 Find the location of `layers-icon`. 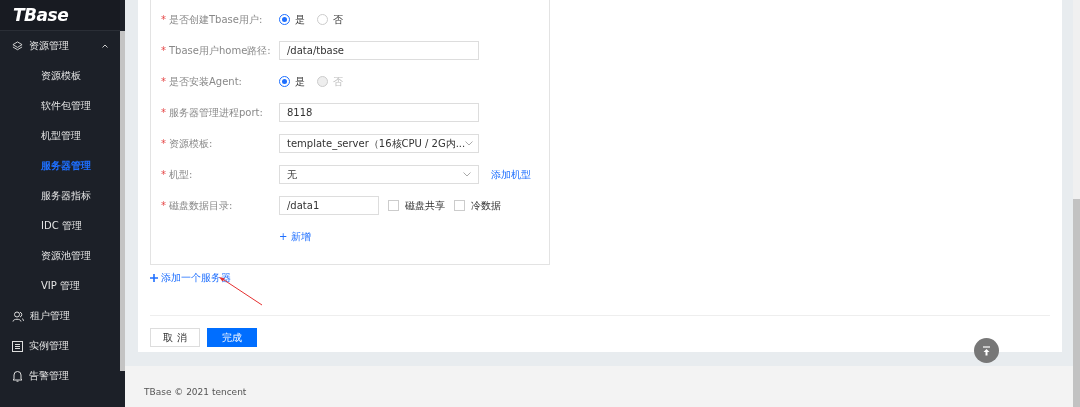

layers-icon is located at coordinates (17, 46).